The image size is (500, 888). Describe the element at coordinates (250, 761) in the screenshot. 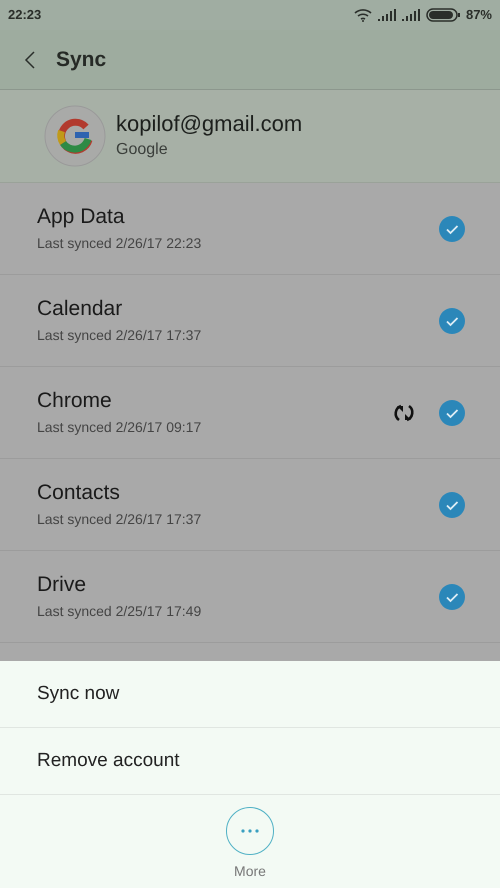

I see `menu-item: Remove account` at that location.